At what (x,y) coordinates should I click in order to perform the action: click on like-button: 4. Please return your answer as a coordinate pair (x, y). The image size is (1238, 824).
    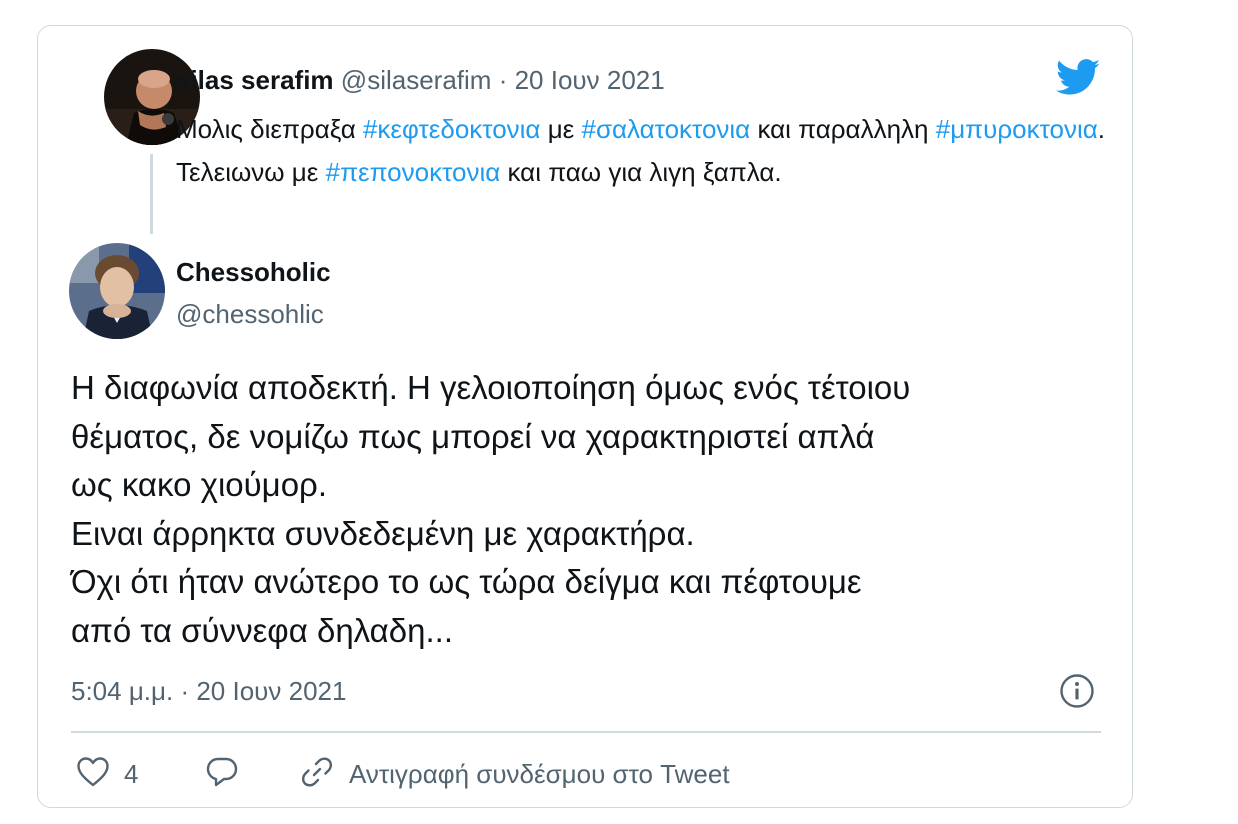
    Looking at the image, I should click on (107, 774).